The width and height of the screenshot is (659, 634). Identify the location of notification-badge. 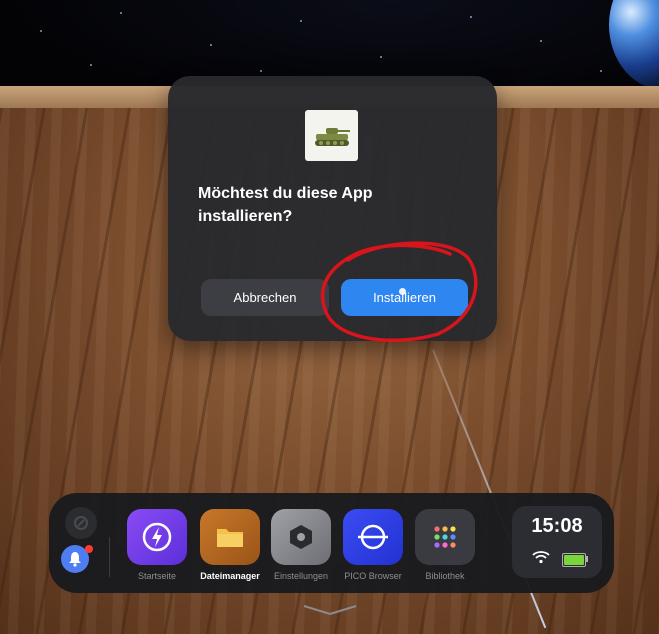
(89, 549).